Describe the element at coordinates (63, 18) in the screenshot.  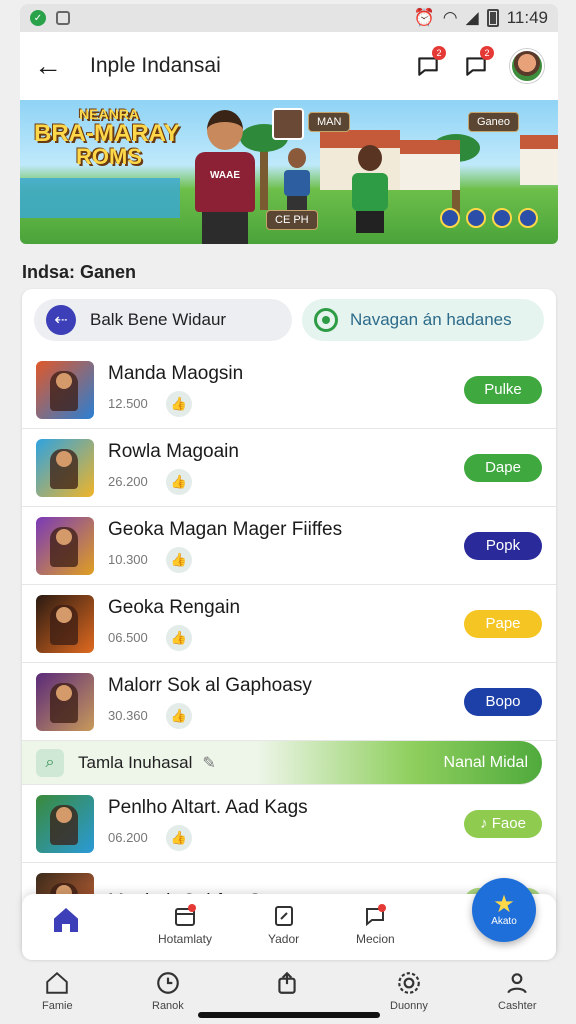
I see `notification-square-icon` at that location.